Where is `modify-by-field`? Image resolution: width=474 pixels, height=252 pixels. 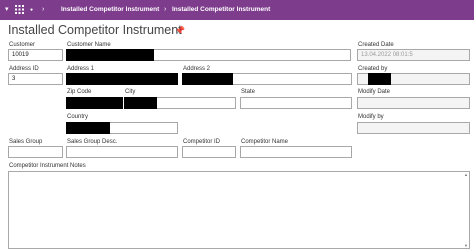 modify-by-field is located at coordinates (413, 128).